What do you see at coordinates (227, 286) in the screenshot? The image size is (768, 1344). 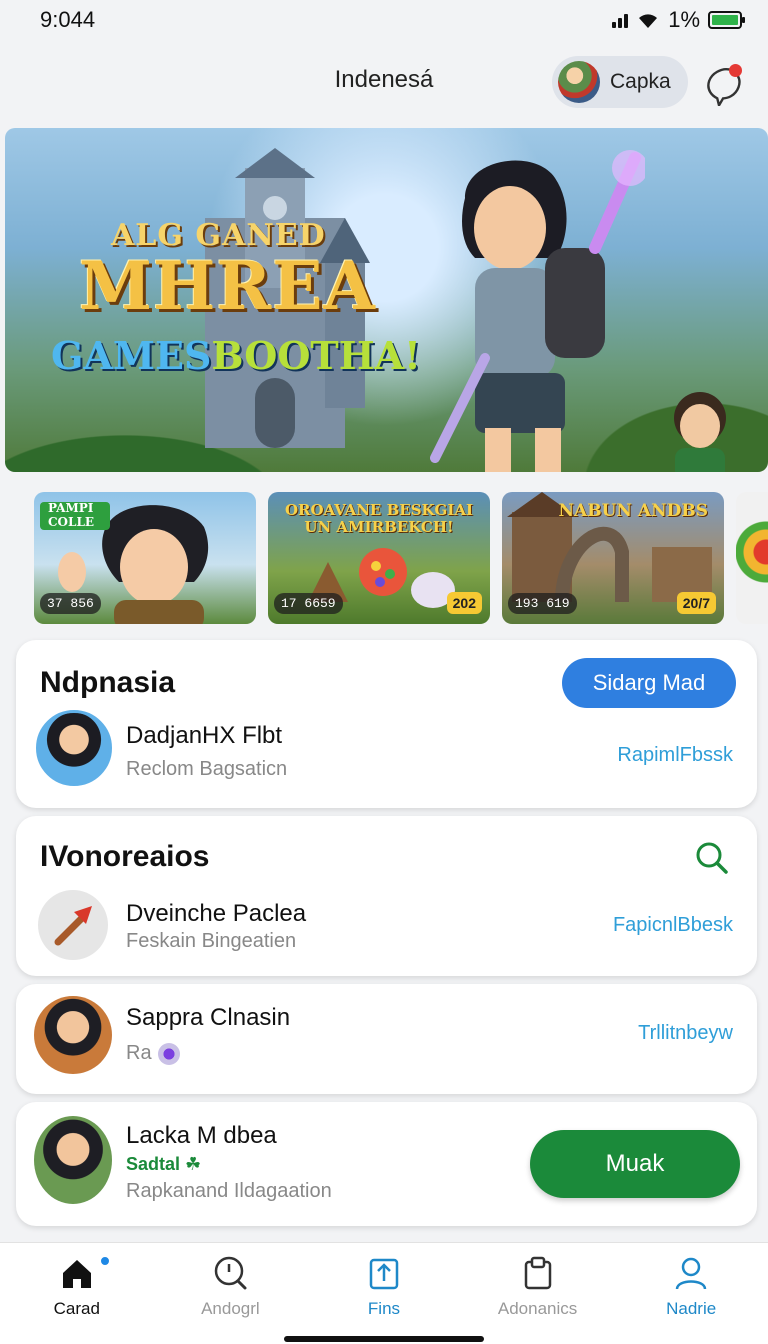 I see `hero-main-title: MHREA` at bounding box center [227, 286].